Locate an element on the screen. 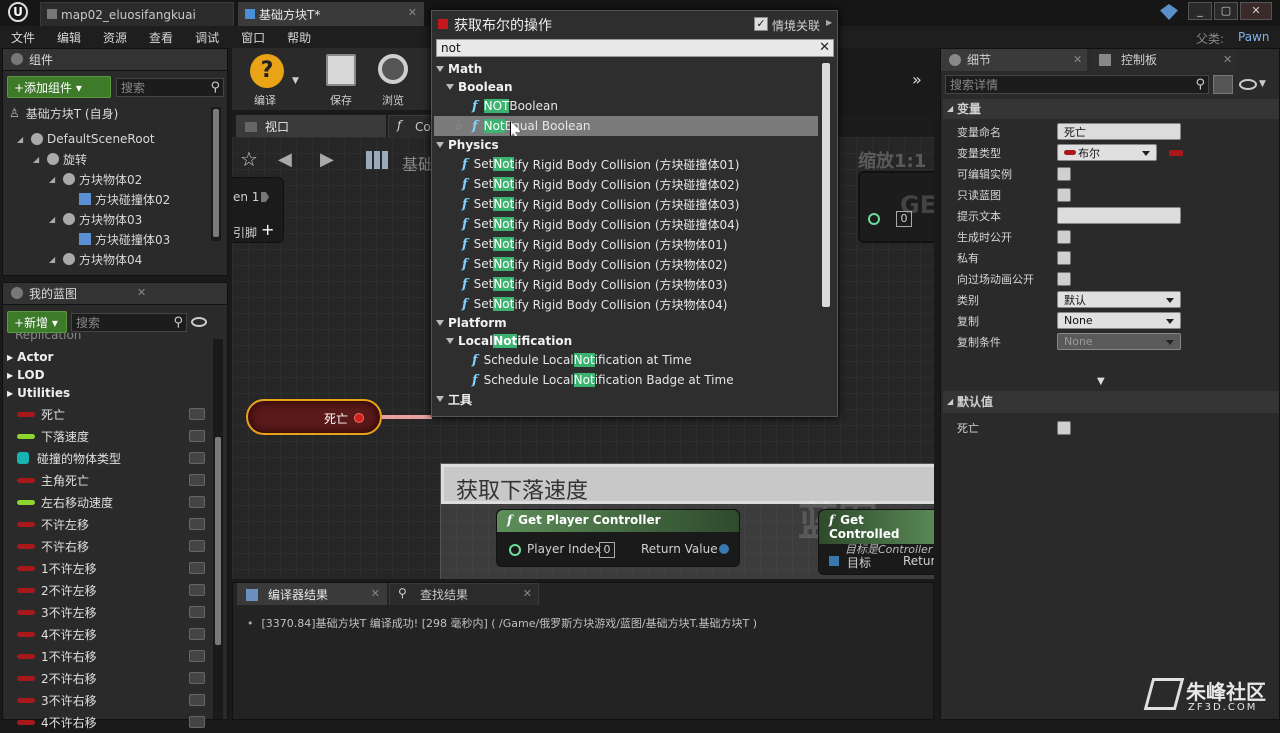  blueprint-scrollbar is located at coordinates (218, 529).